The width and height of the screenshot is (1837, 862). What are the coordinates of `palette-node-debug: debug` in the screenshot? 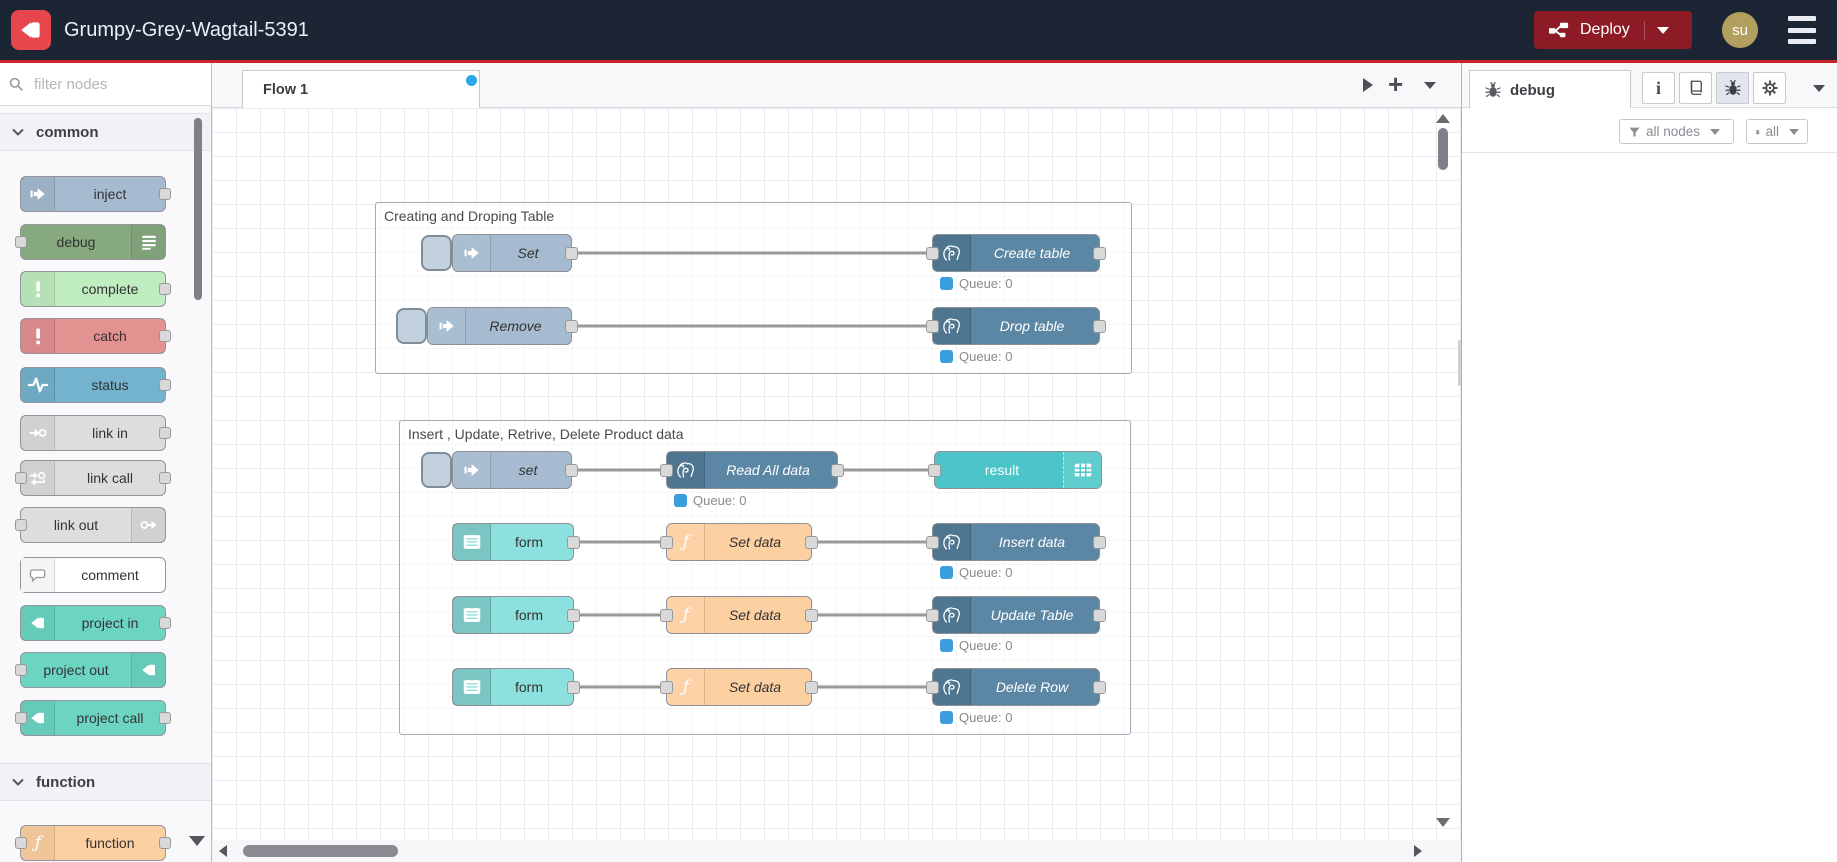 It's located at (90, 242).